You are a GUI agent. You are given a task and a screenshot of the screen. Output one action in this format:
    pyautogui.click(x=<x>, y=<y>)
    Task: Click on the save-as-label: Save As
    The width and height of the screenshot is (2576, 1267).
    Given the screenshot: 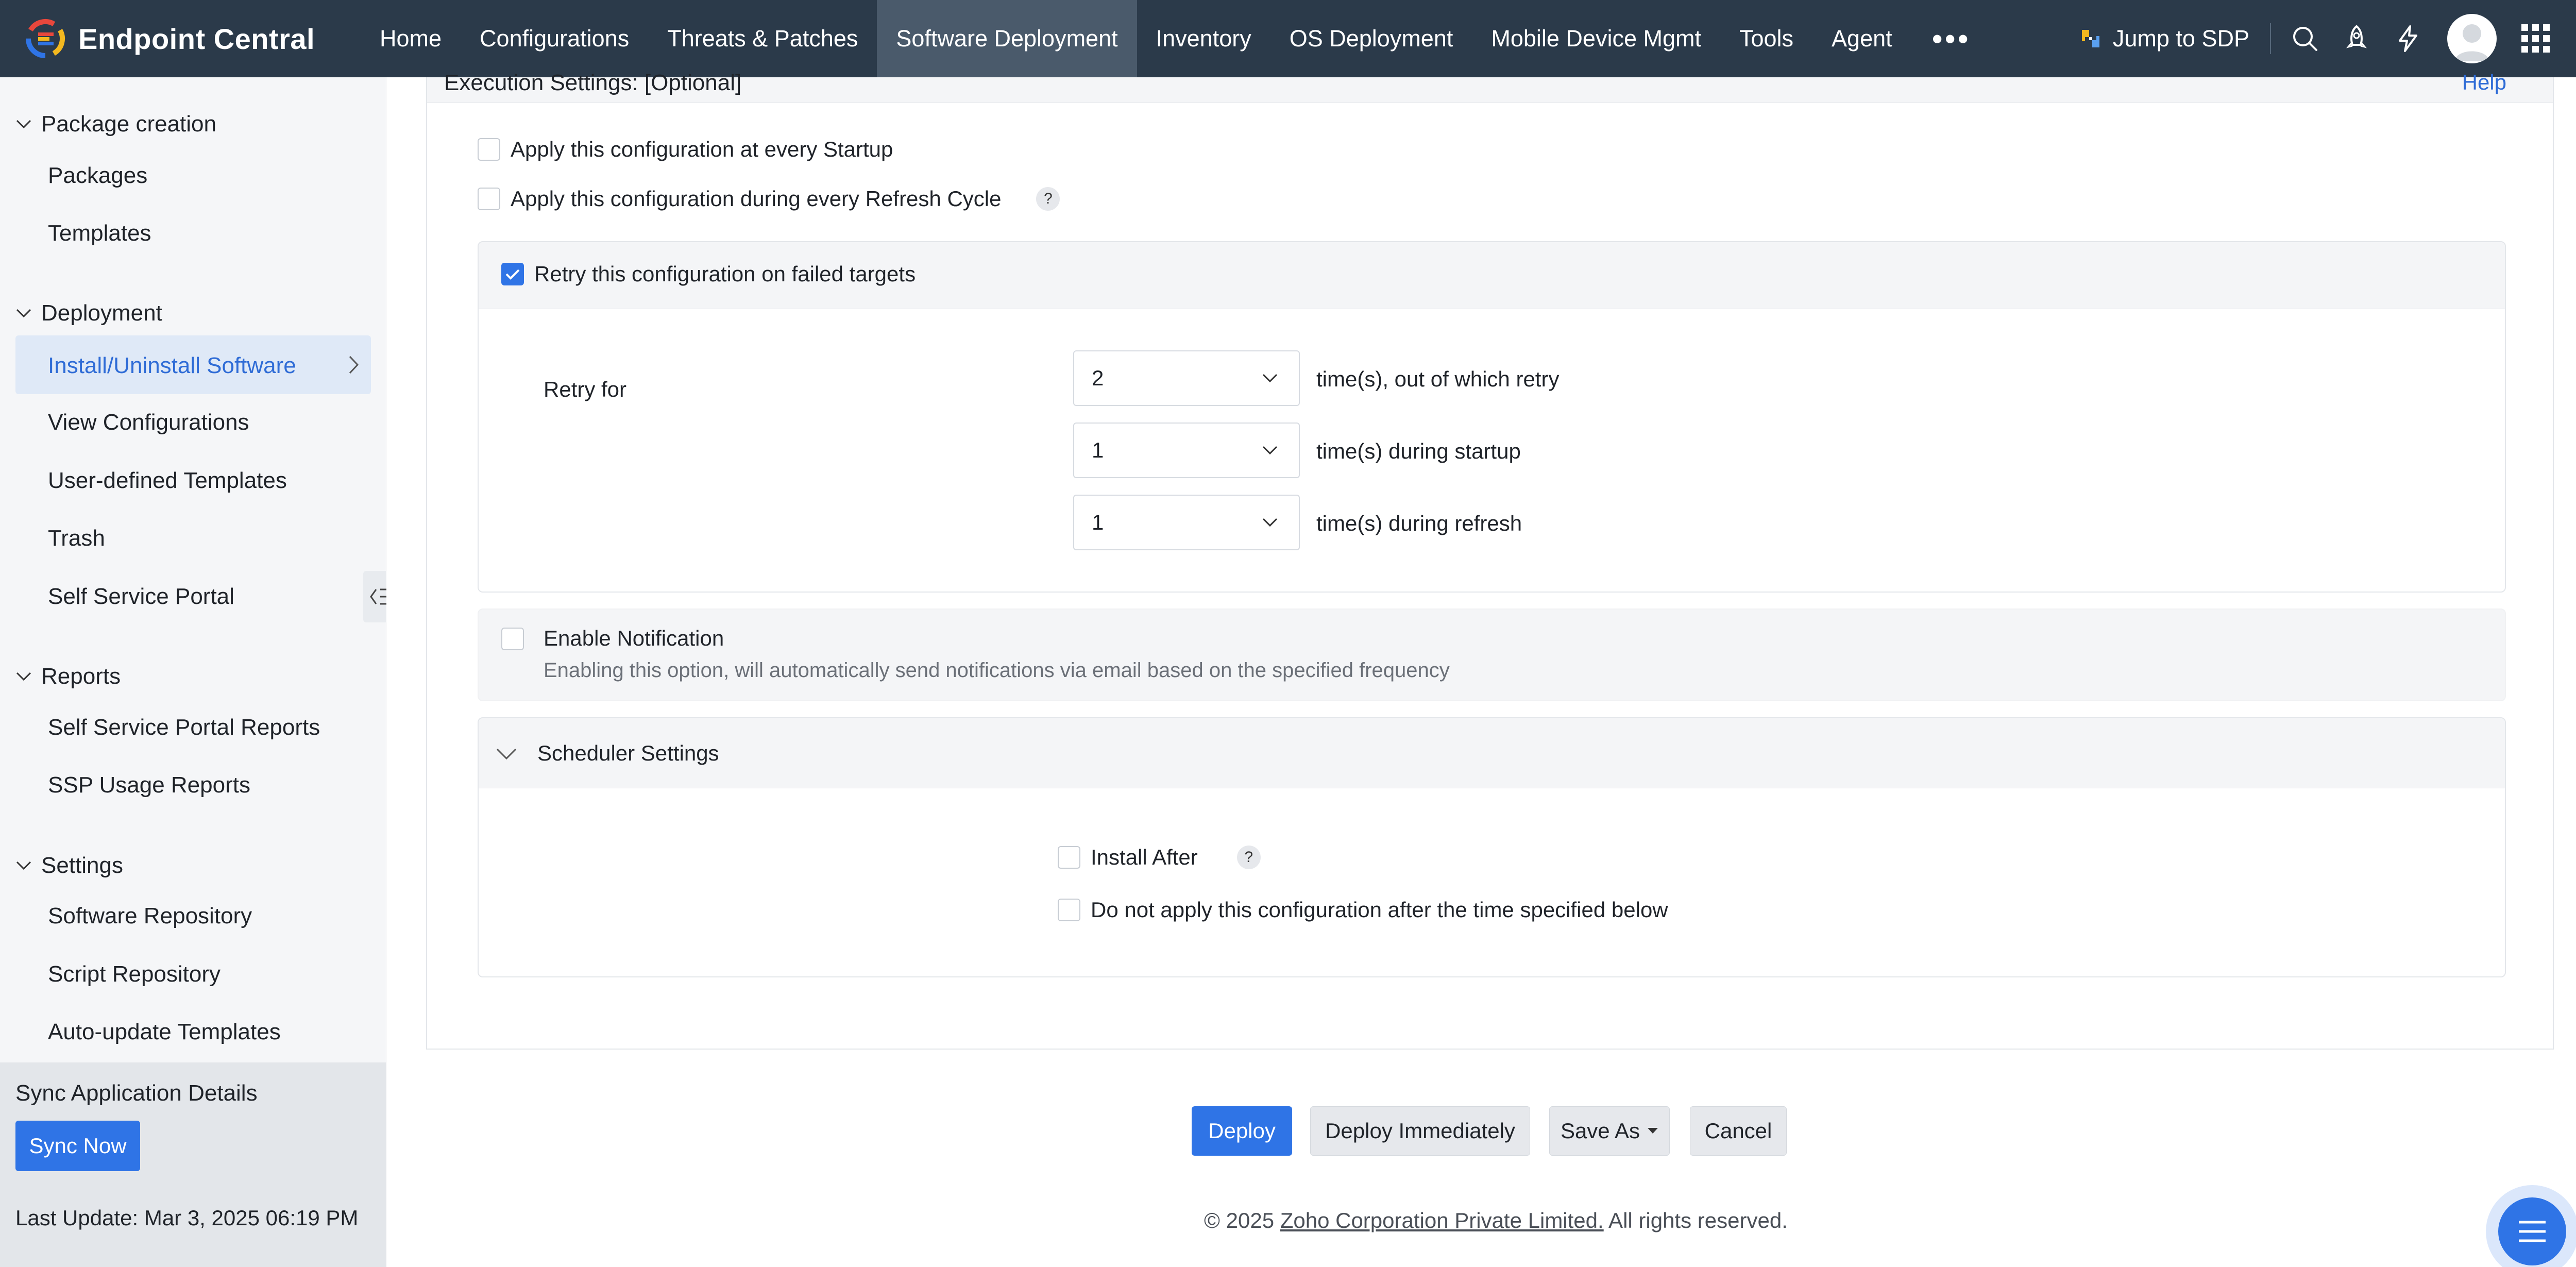 What is the action you would take?
    pyautogui.click(x=1600, y=1131)
    